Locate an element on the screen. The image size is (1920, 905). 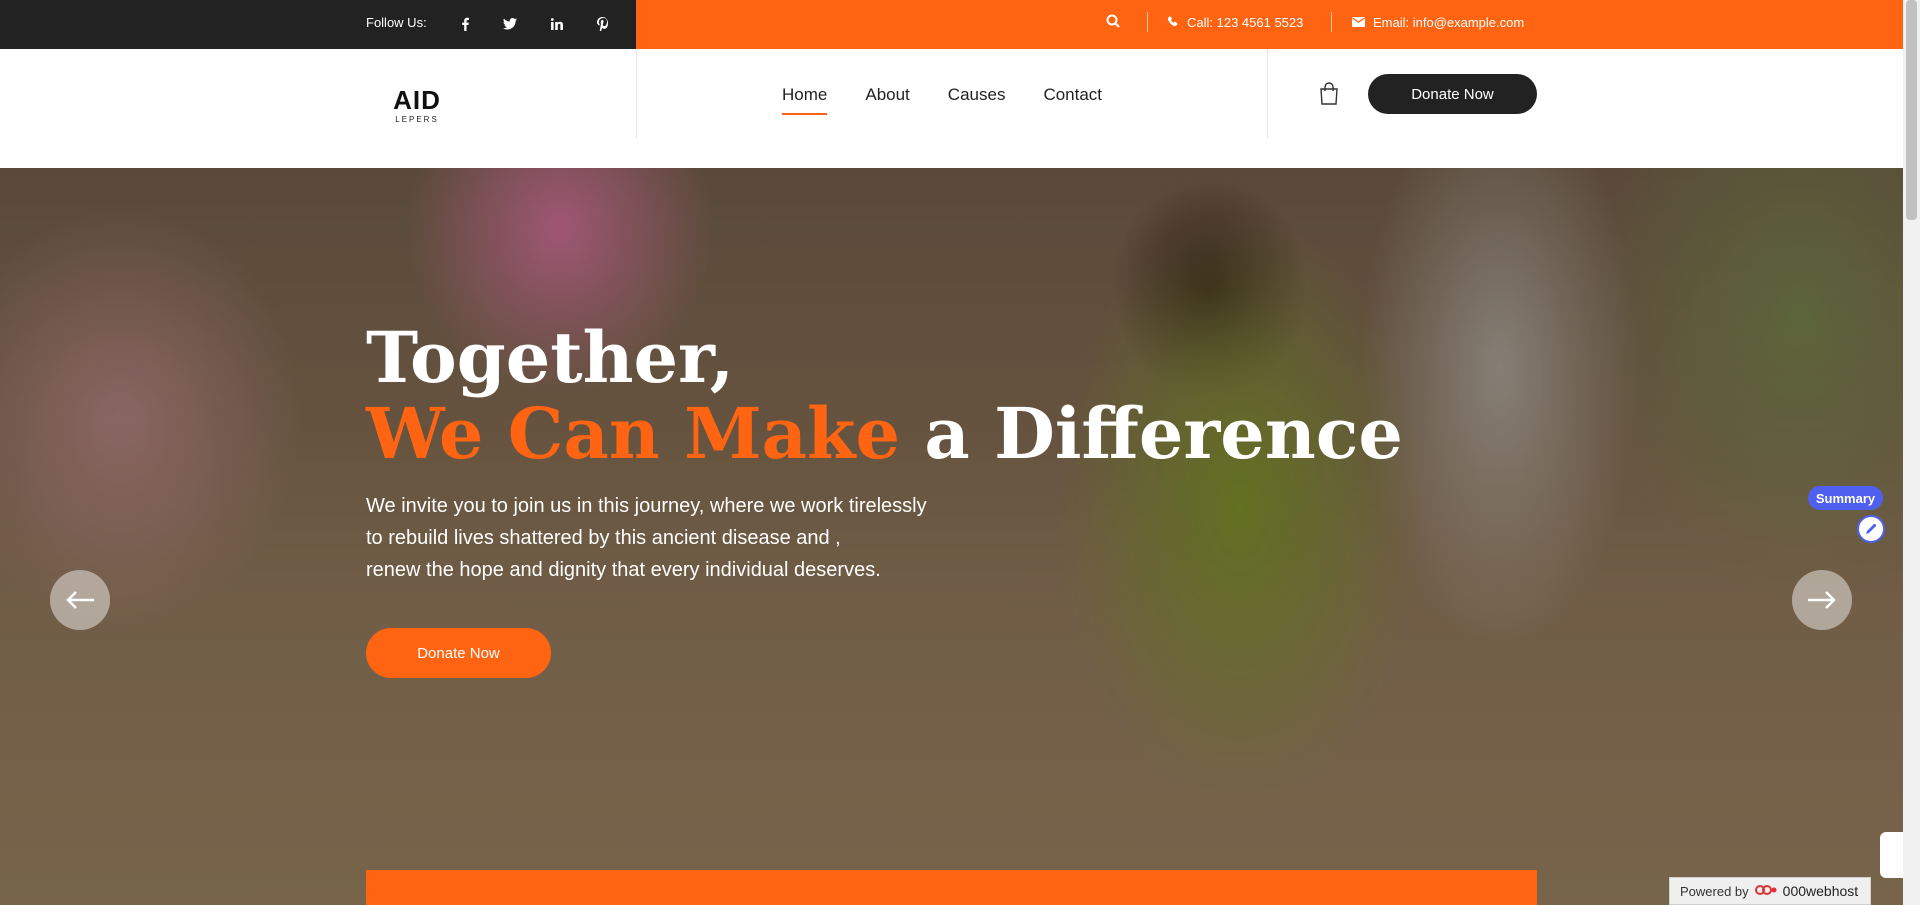
headline-line-2: We Can Make a Difference is located at coordinates (884, 434).